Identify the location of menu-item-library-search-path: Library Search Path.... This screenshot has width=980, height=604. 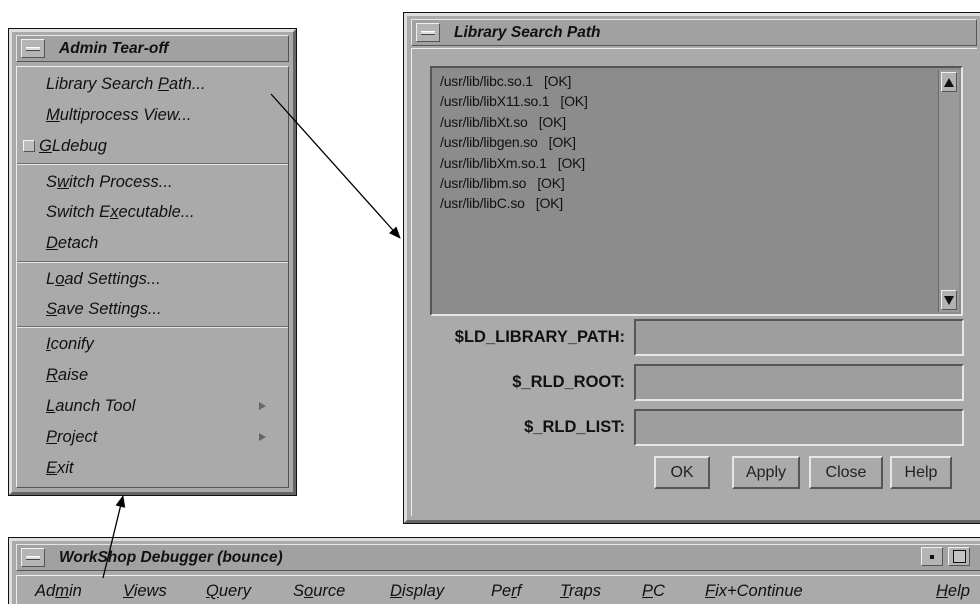
(152, 84).